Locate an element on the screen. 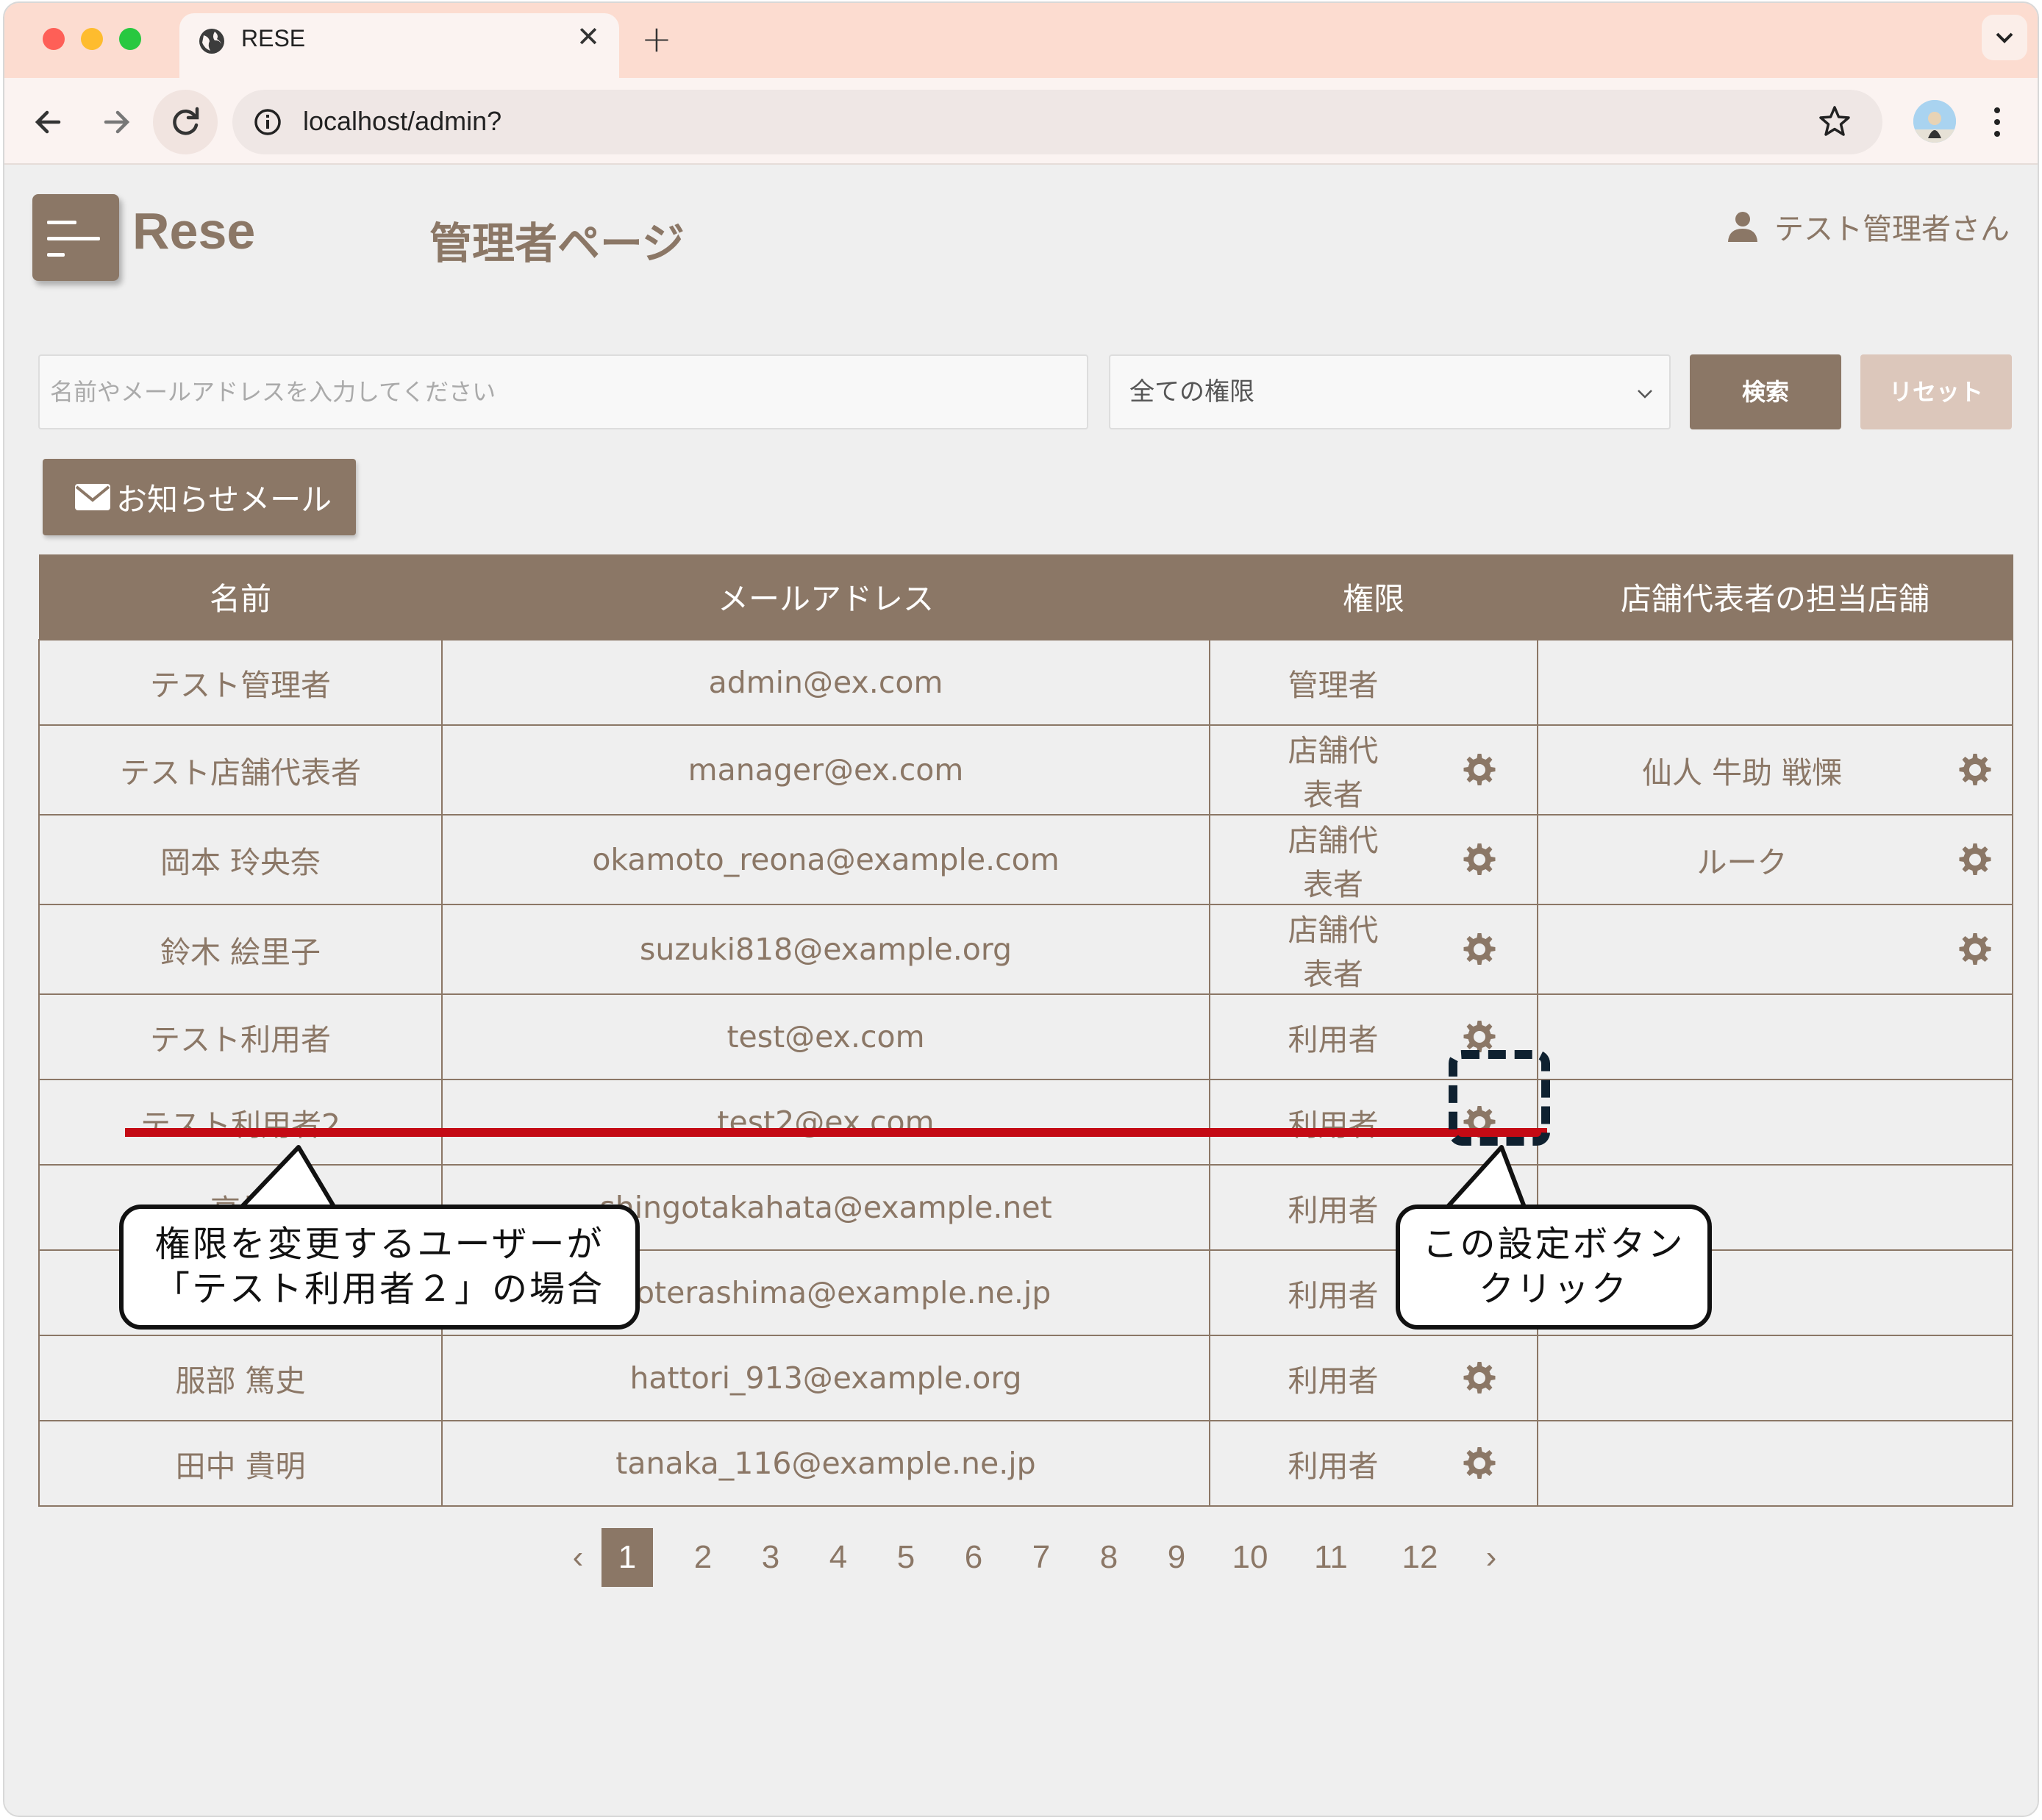 The image size is (2042, 1820). annotation-focus-box is located at coordinates (1499, 1098).